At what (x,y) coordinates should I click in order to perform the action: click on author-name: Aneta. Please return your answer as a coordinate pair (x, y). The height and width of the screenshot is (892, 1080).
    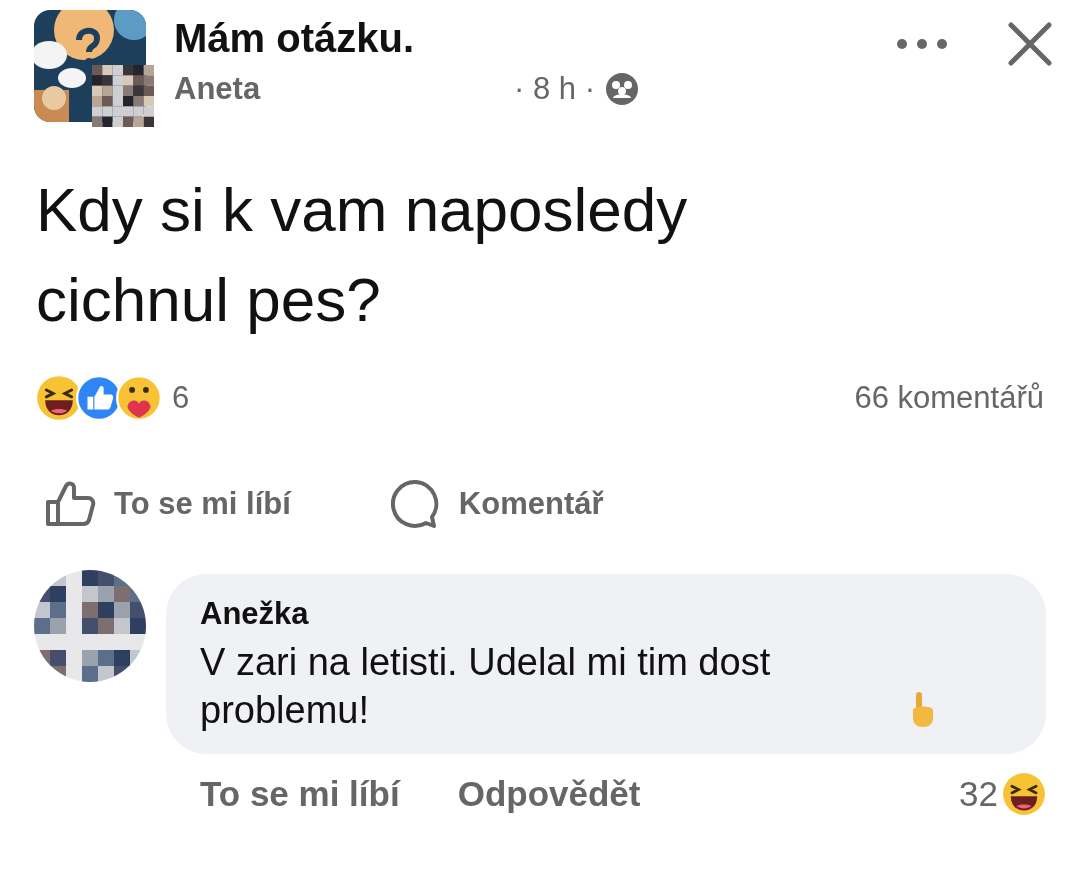
    Looking at the image, I should click on (339, 89).